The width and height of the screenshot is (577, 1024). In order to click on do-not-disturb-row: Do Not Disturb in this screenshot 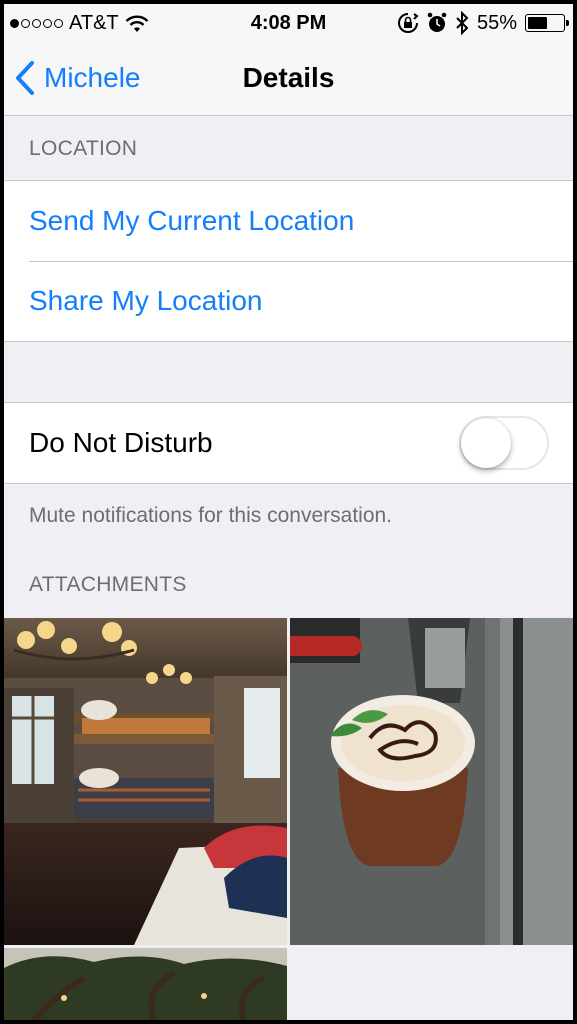, I will do `click(288, 443)`.